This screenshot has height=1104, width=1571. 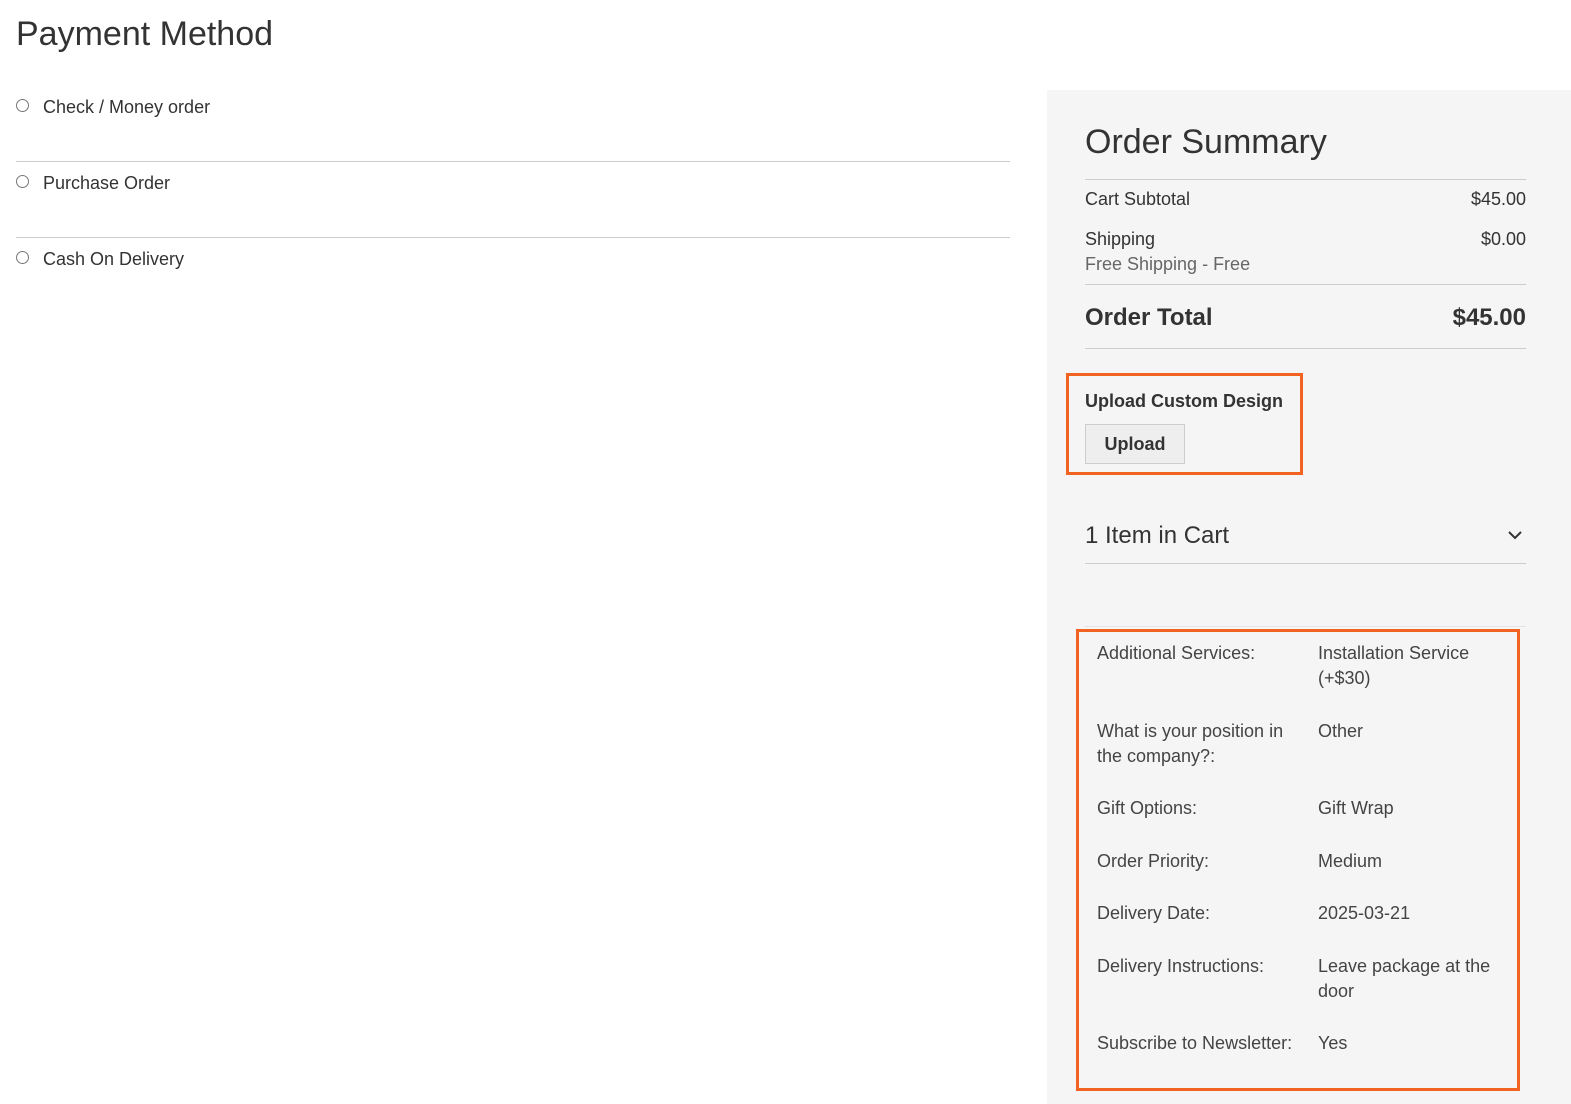 I want to click on detail-key: Subscribe to Newsletter:, so click(x=1195, y=1043).